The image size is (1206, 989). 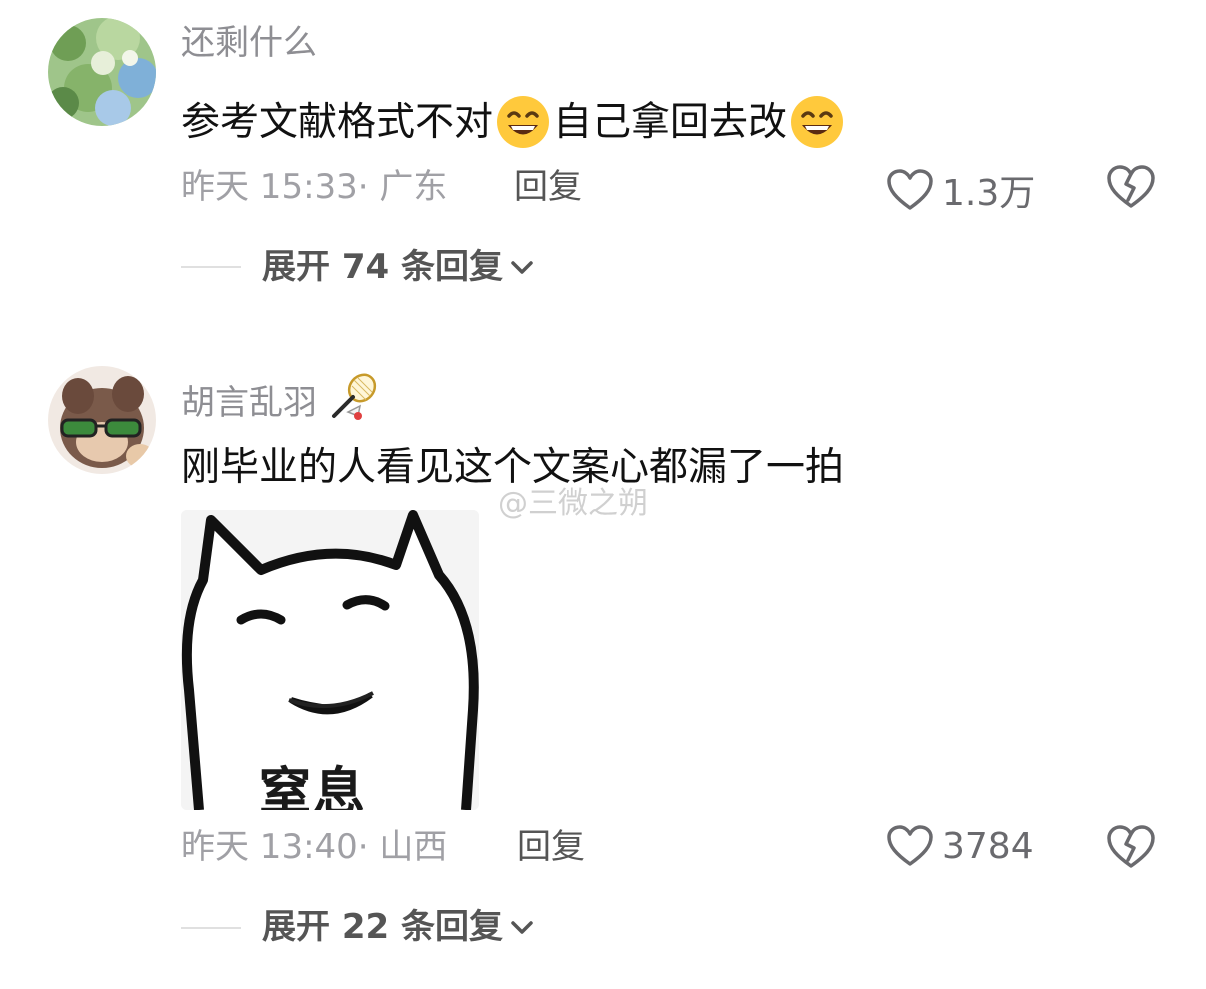 What do you see at coordinates (337, 122) in the screenshot?
I see `comment-text-part: 参考文献格式不对` at bounding box center [337, 122].